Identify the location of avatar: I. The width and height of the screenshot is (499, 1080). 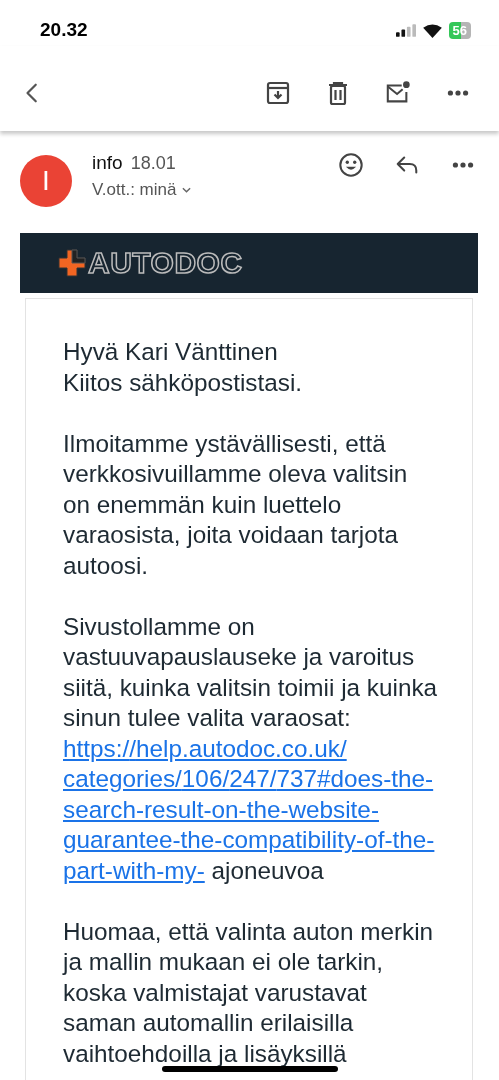
(46, 181).